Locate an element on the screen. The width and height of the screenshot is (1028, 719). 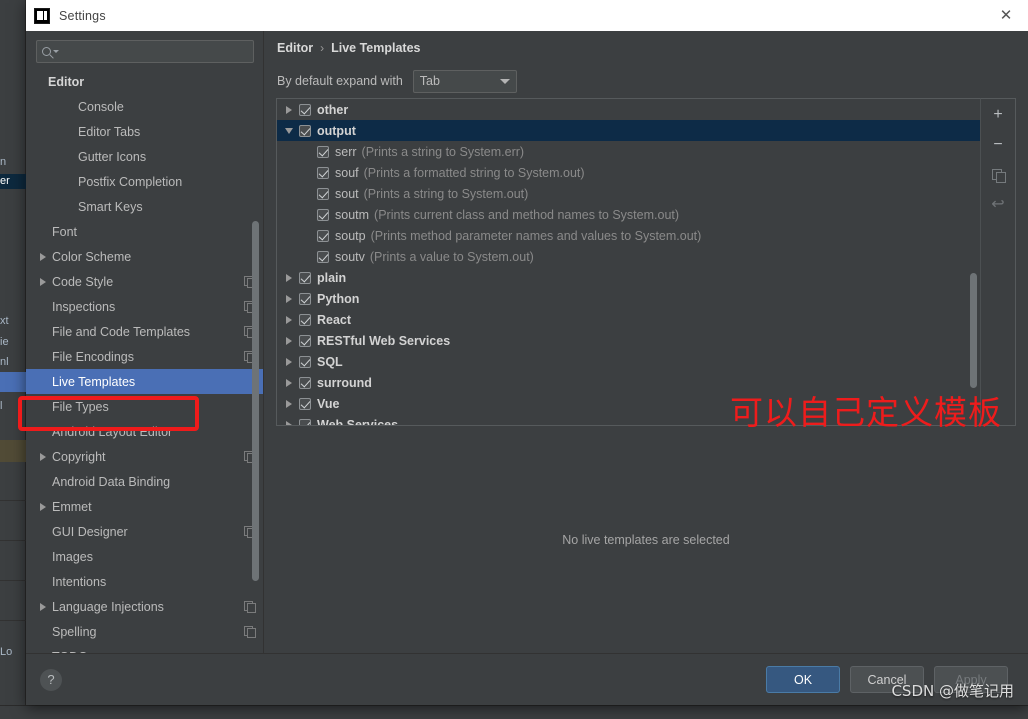
sidebar-item-android-data-binding: Android Data Binding is located at coordinates (144, 481).